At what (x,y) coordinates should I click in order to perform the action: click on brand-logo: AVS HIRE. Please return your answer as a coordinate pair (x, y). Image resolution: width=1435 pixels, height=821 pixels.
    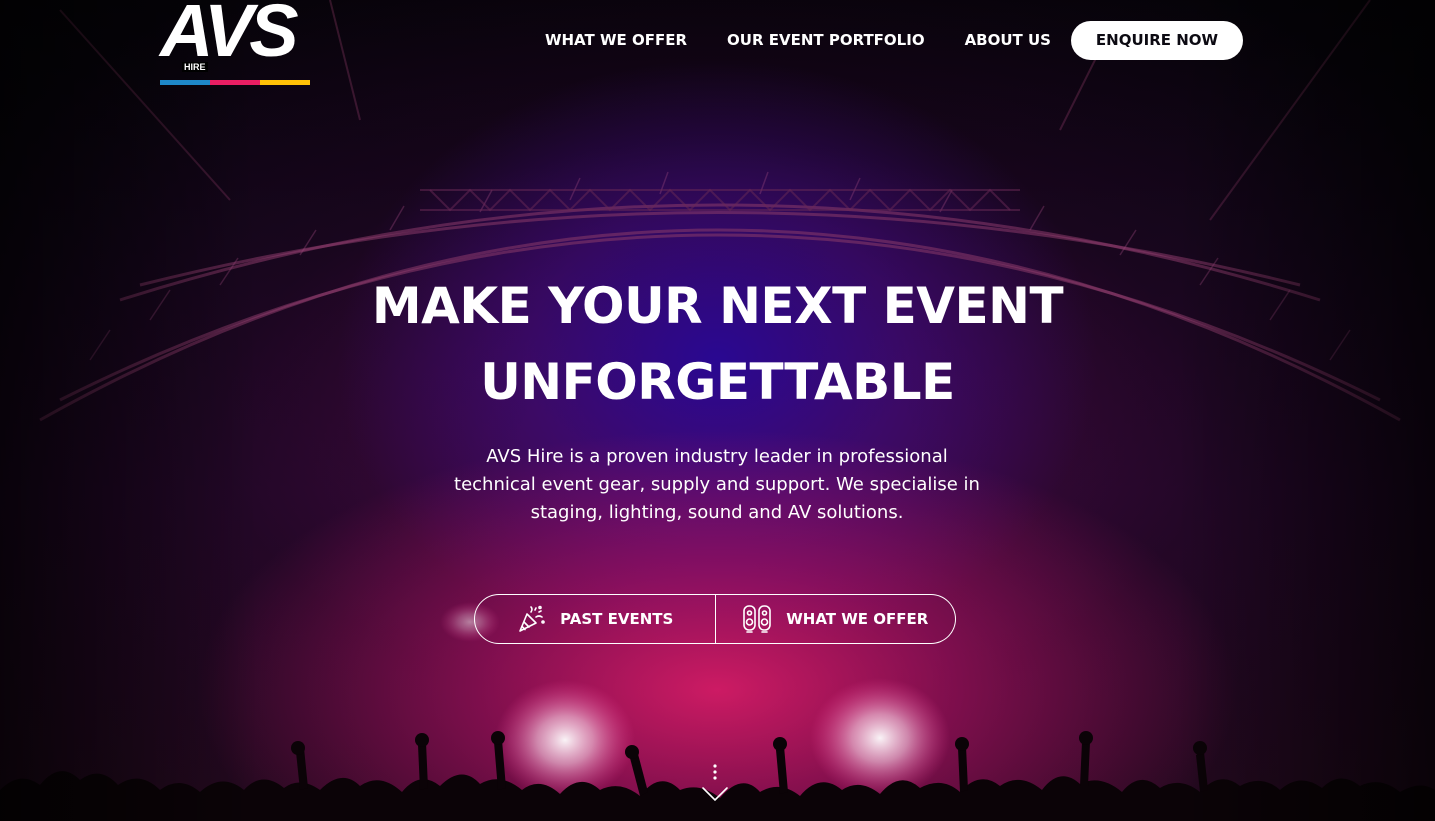
    Looking at the image, I should click on (235, 43).